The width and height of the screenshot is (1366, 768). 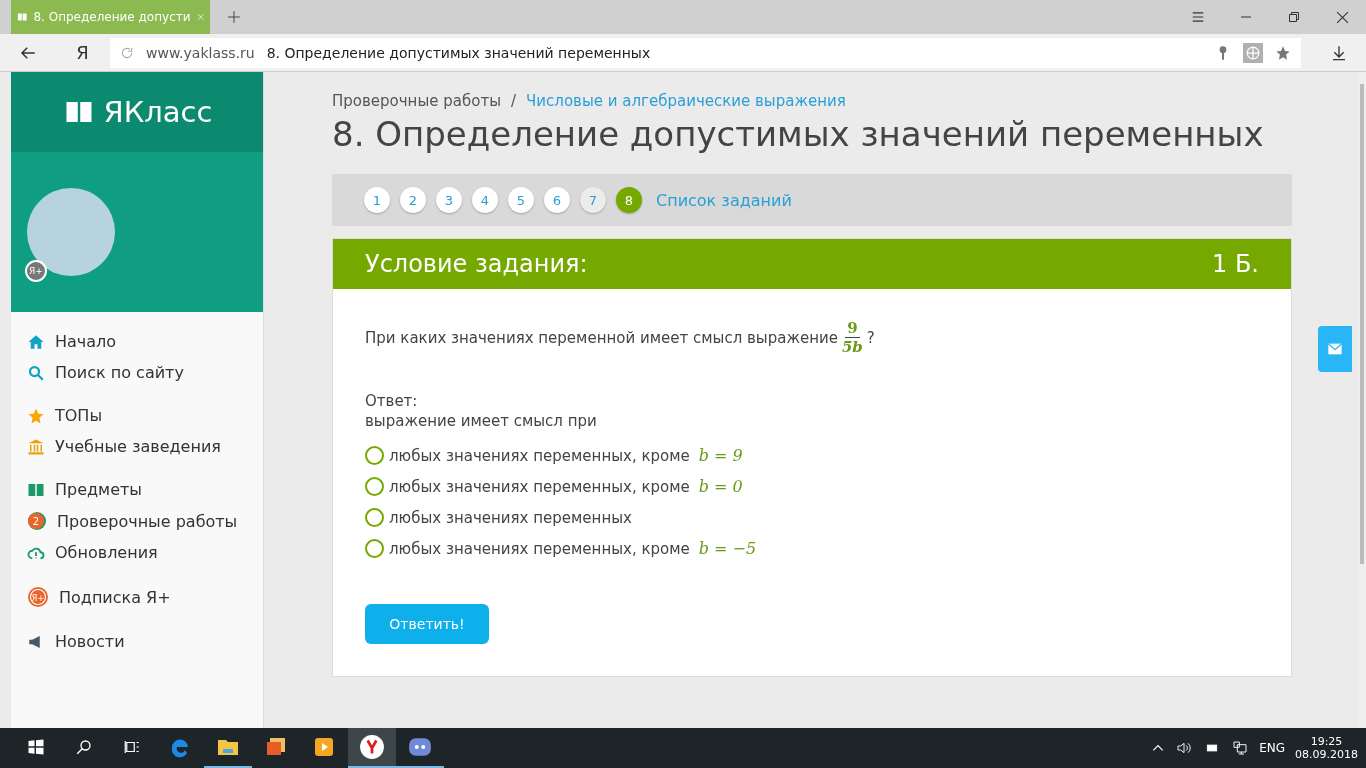 I want to click on brand-name: ЯКласс, so click(x=158, y=112).